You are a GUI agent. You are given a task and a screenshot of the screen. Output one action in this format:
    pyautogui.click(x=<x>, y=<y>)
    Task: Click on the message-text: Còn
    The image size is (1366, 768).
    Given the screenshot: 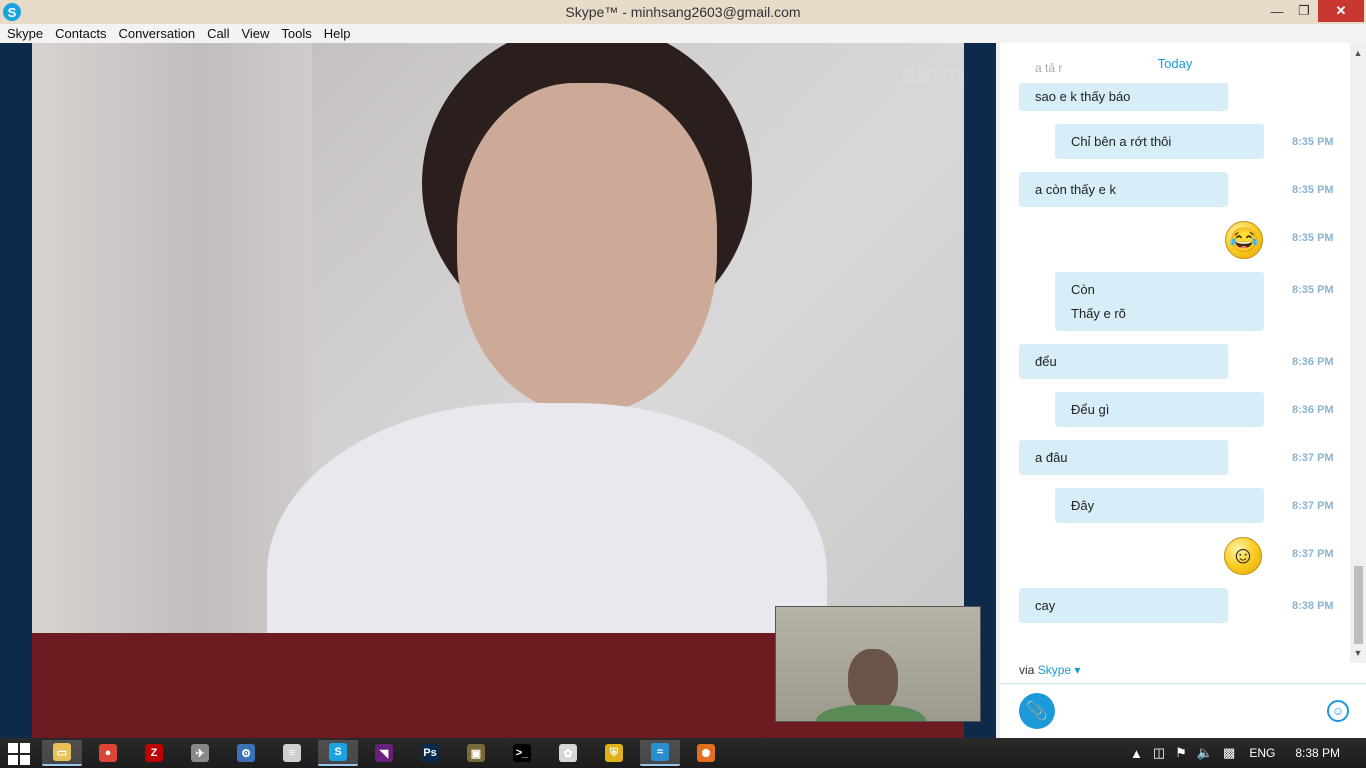 What is the action you would take?
    pyautogui.click(x=1083, y=289)
    